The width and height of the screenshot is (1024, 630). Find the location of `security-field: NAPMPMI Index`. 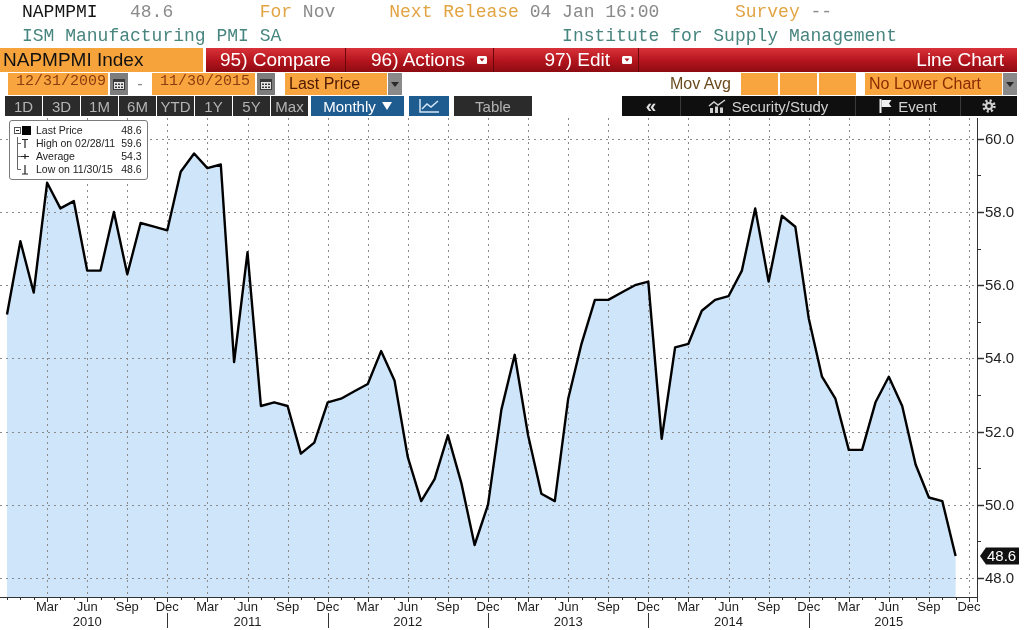

security-field: NAPMPMI Index is located at coordinates (101, 60).